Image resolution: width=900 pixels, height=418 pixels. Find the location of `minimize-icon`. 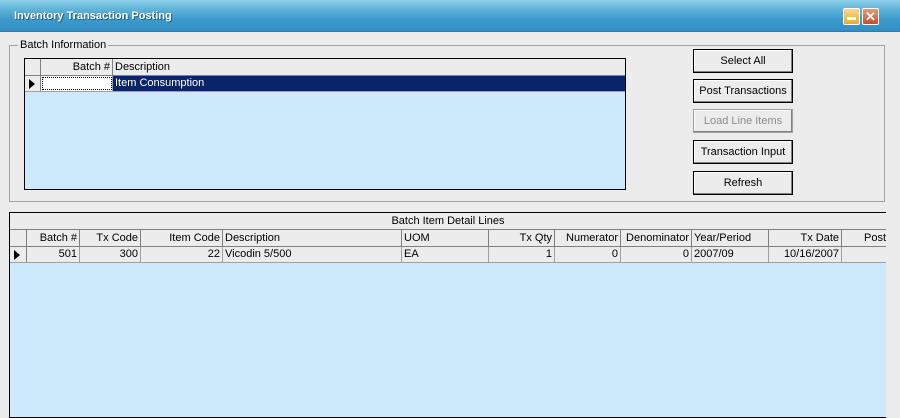

minimize-icon is located at coordinates (851, 16).